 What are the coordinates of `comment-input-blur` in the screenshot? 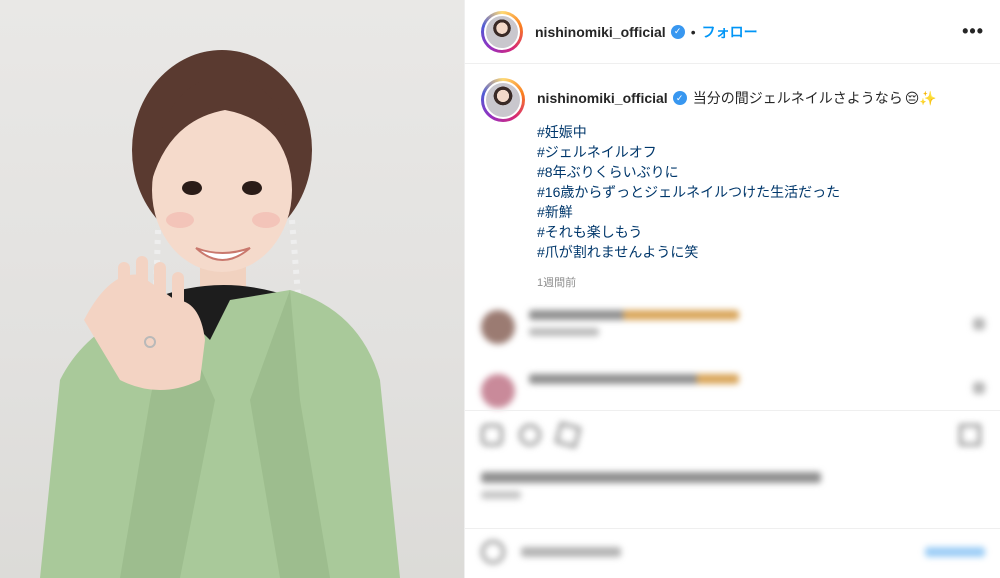 It's located at (571, 552).